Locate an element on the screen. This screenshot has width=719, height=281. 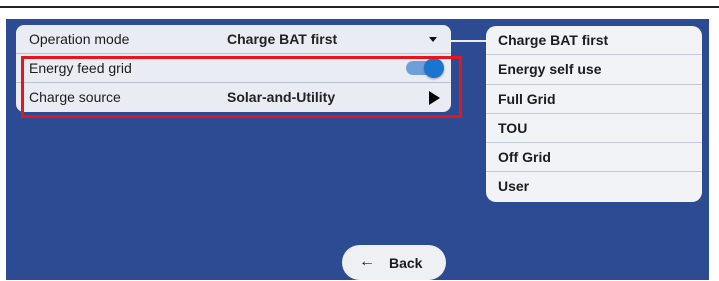
operation-mode-row: Operation mode Charge BAT first is located at coordinates (233, 39).